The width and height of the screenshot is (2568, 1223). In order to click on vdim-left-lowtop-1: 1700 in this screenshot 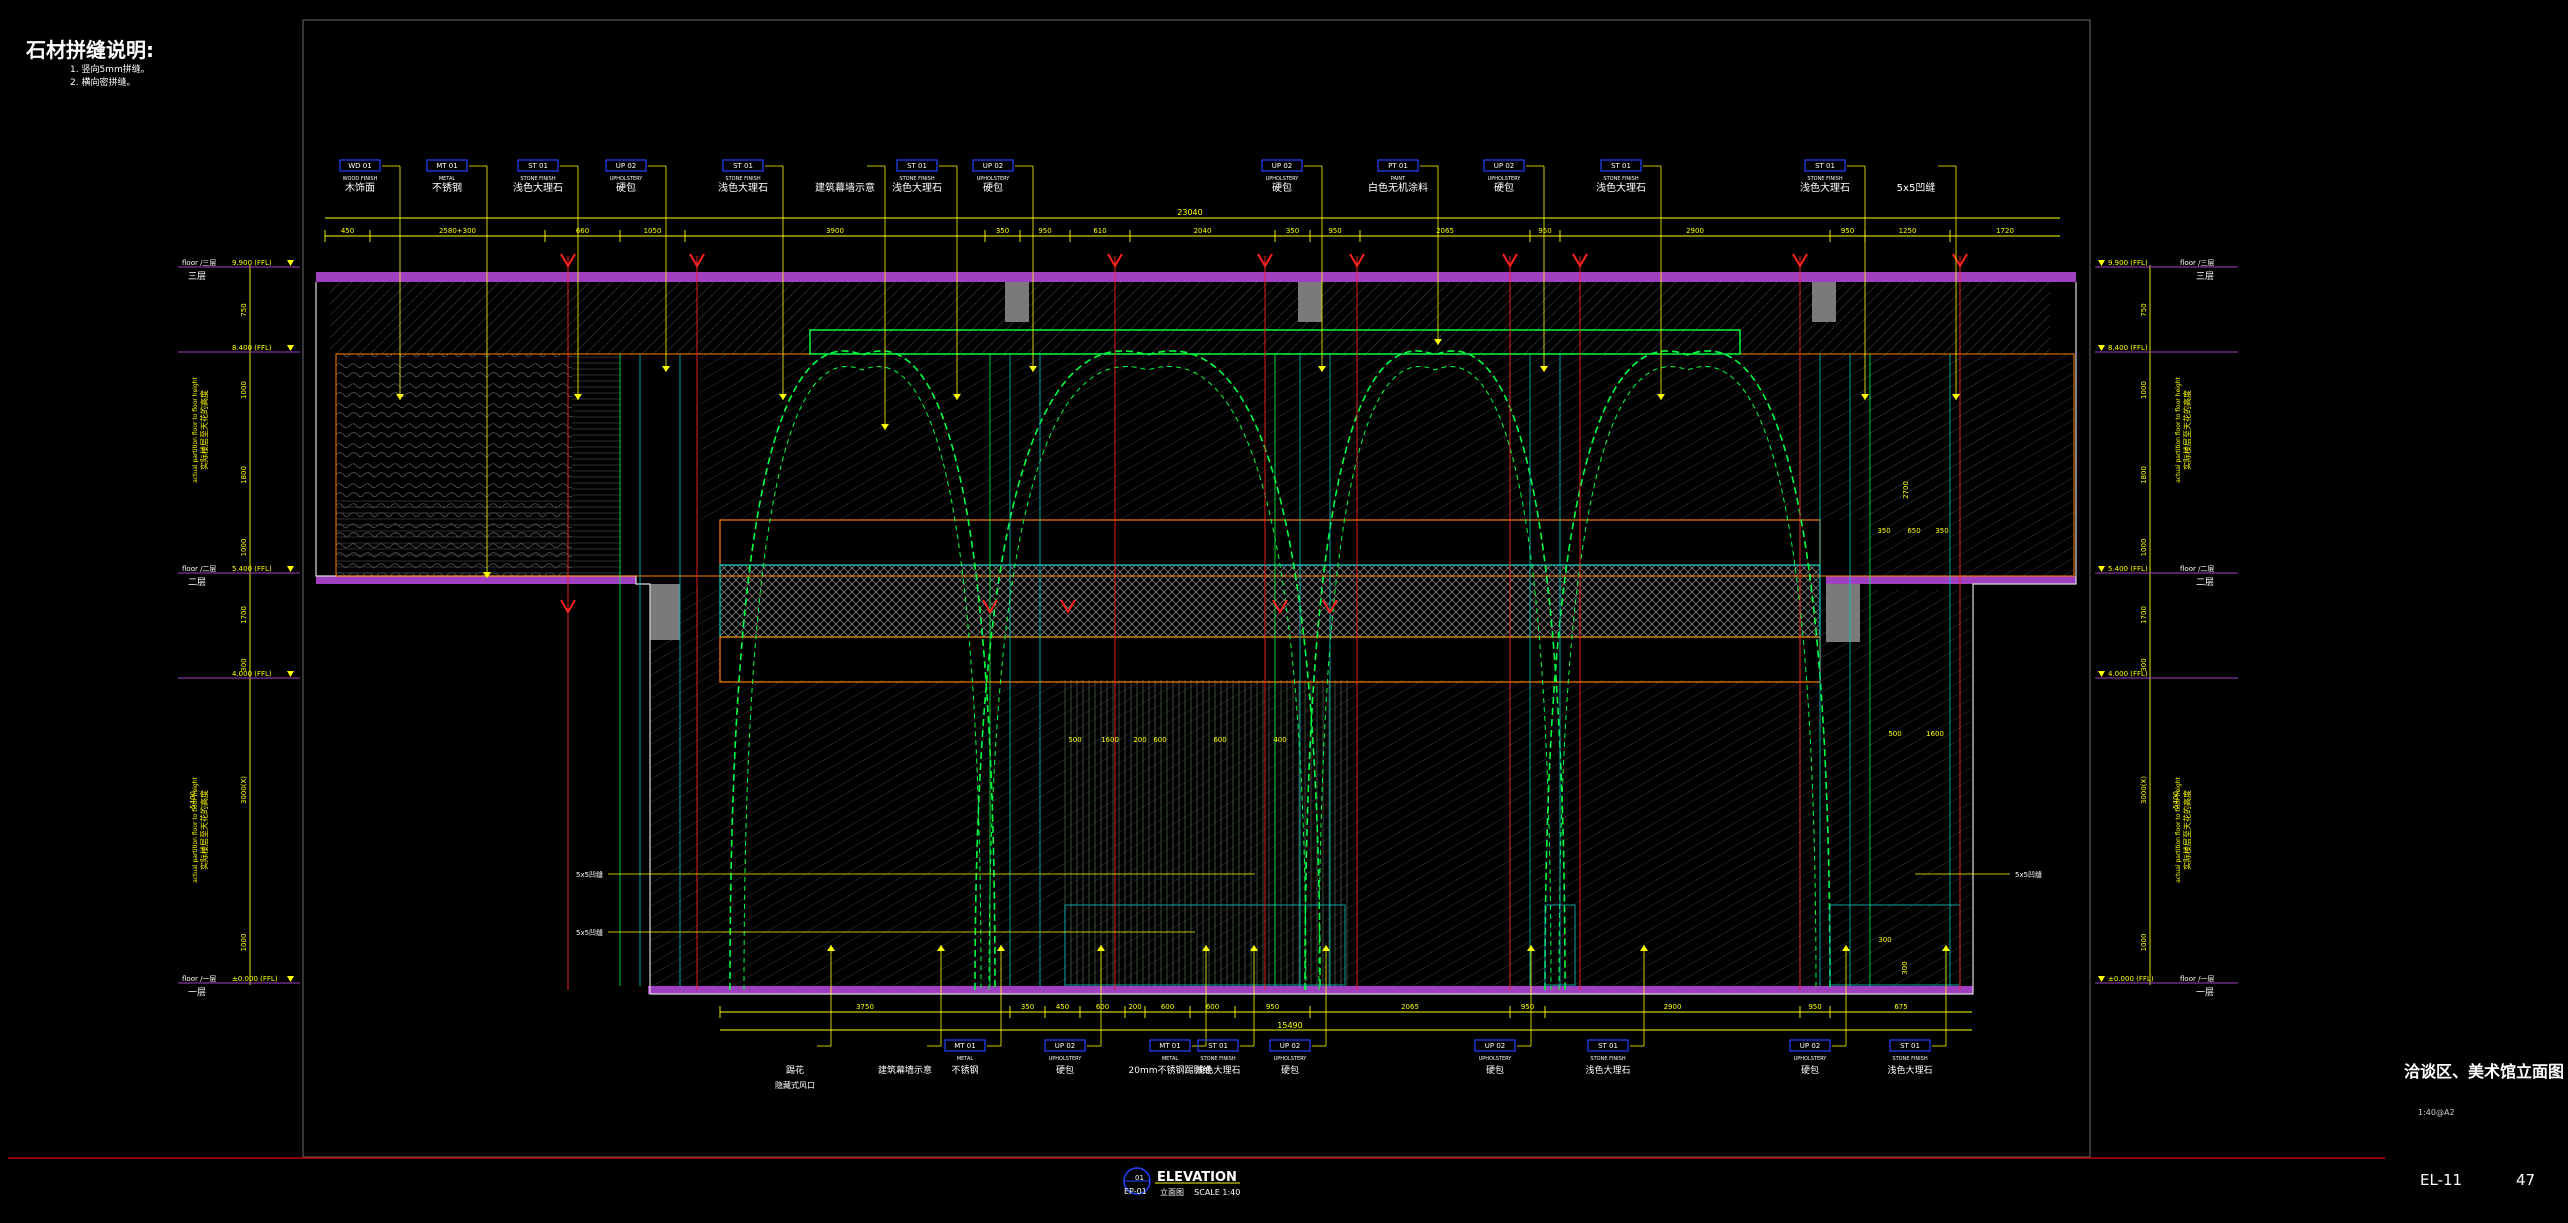, I will do `click(244, 615)`.